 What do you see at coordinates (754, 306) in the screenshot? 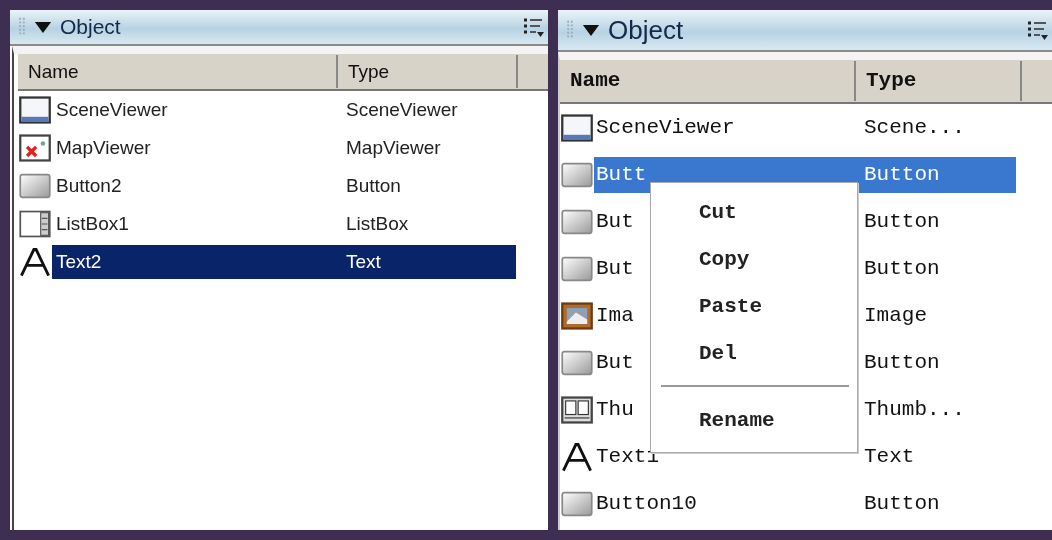
I see `menu-item: Paste` at bounding box center [754, 306].